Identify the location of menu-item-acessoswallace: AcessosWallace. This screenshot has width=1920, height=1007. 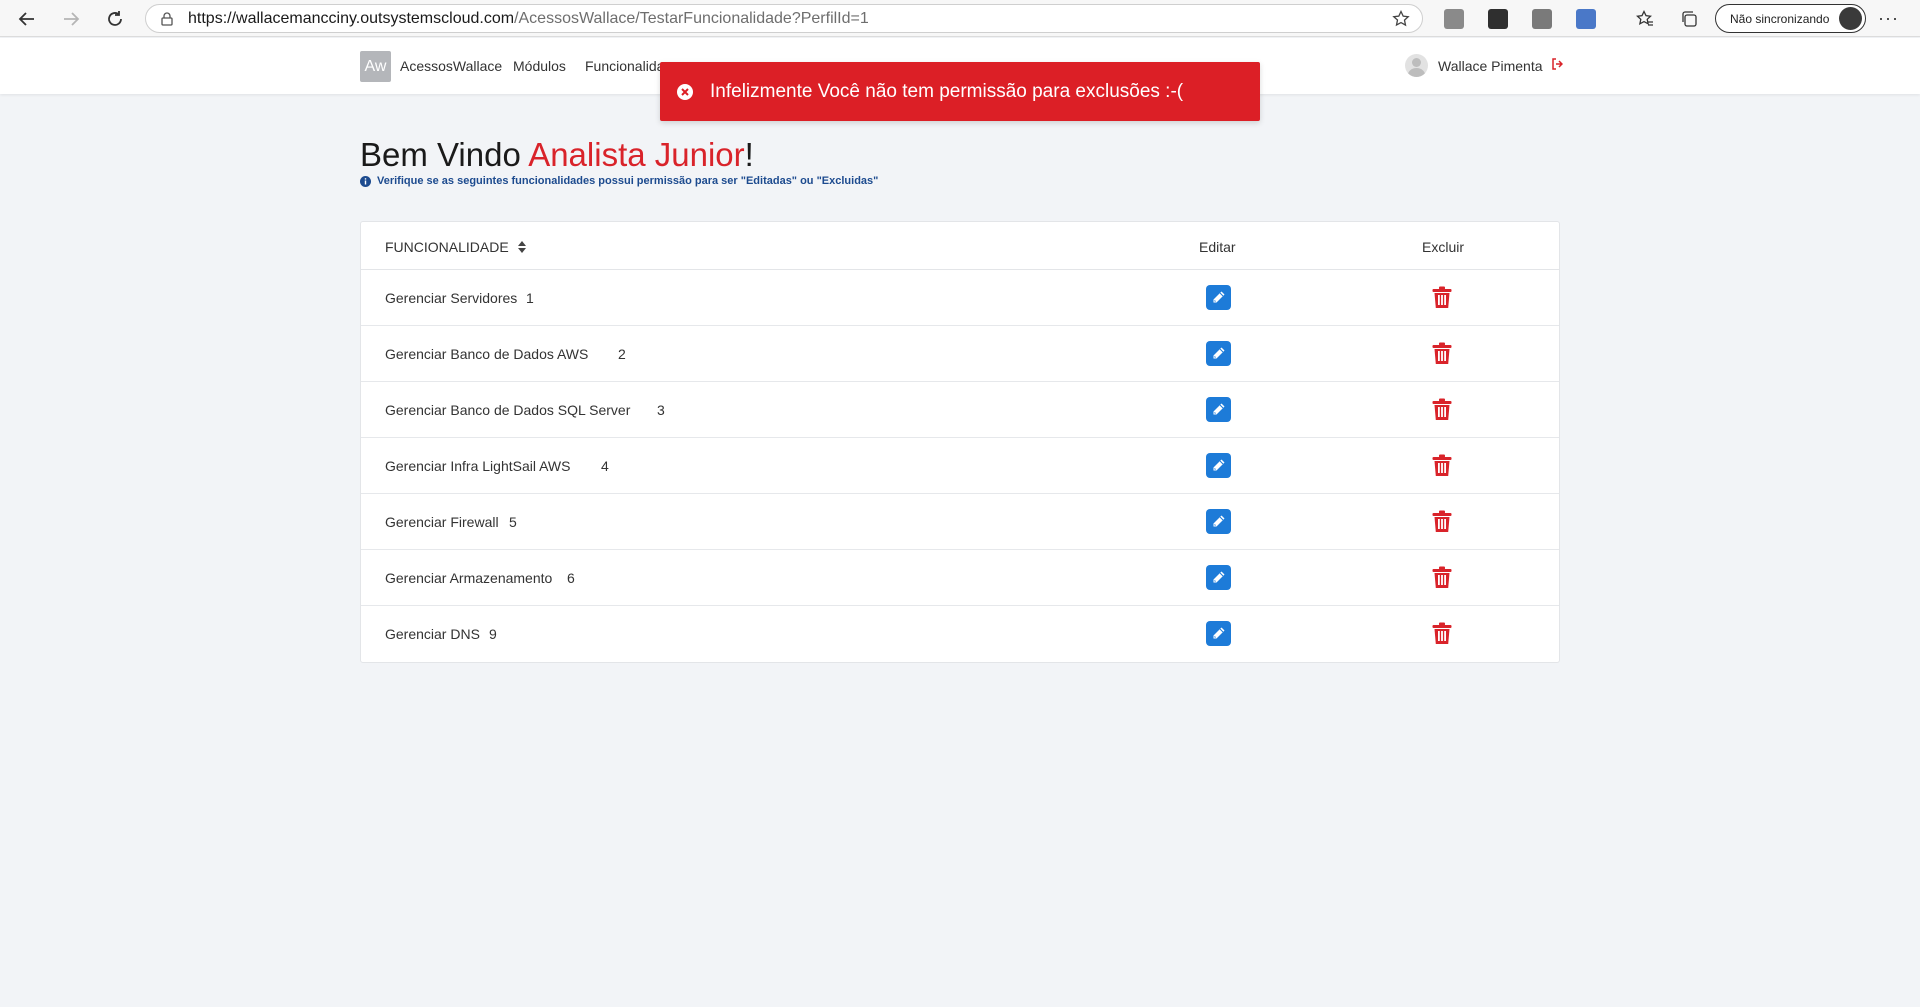
(451, 66).